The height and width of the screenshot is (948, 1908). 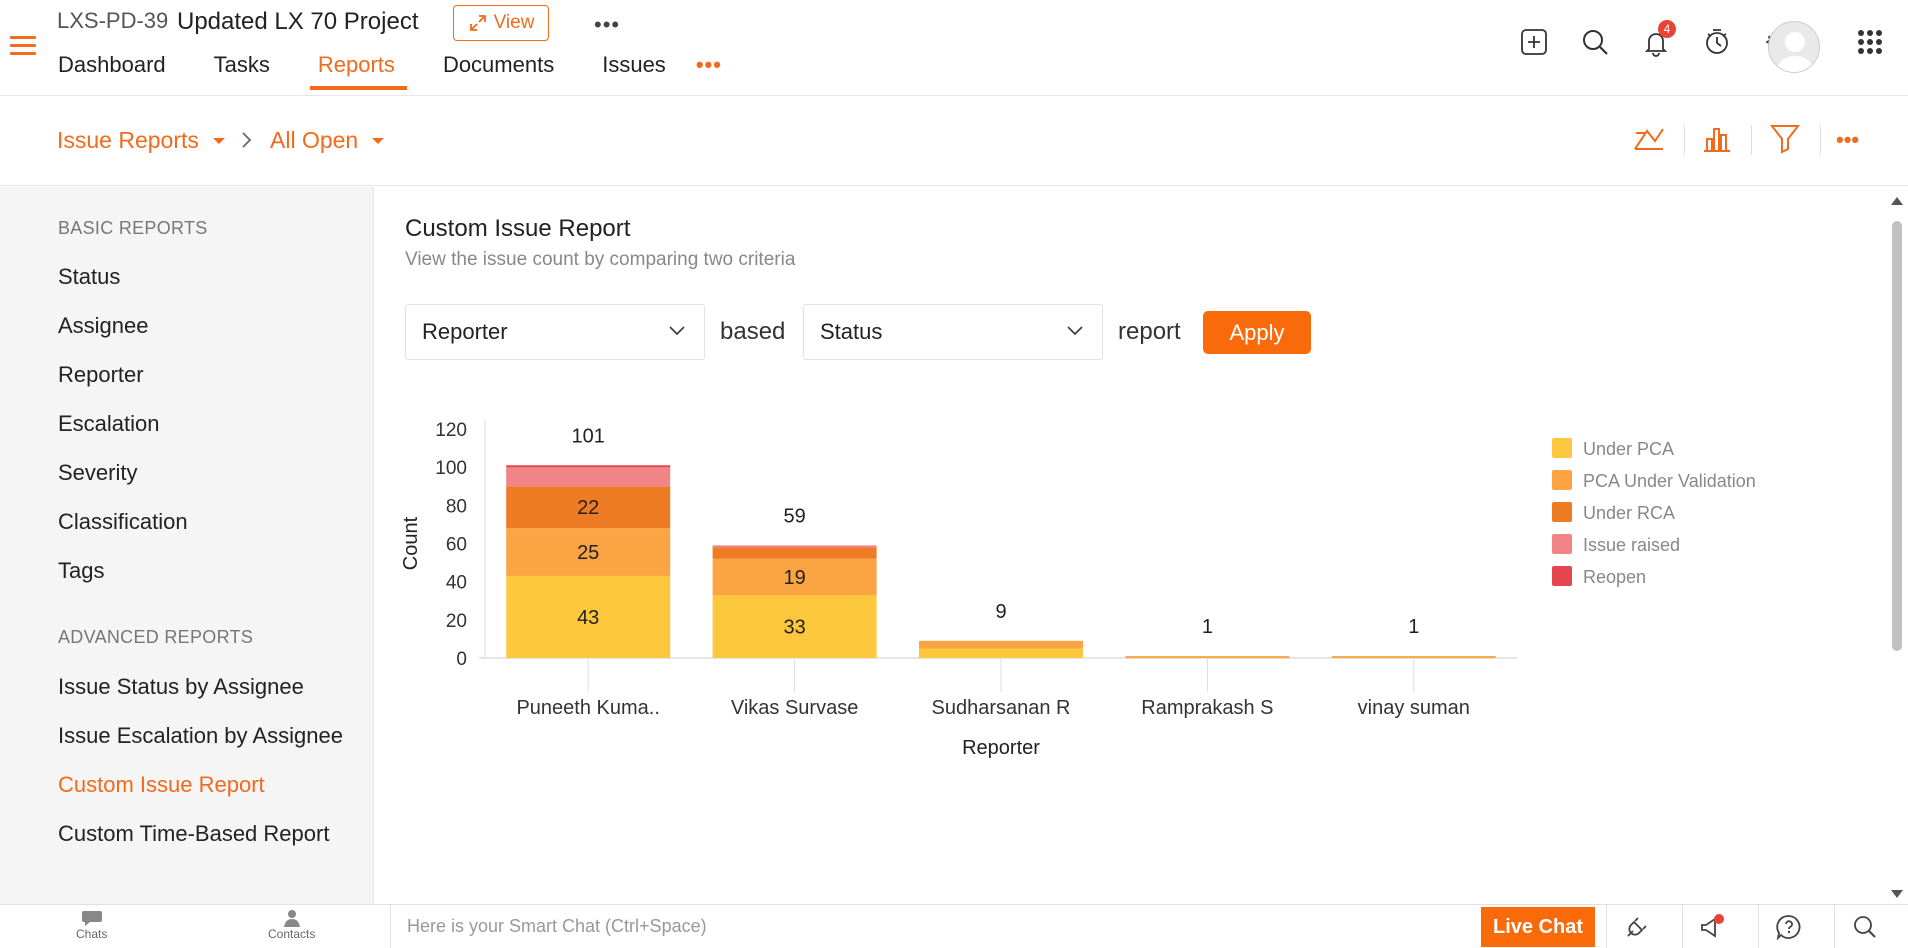 What do you see at coordinates (794, 516) in the screenshot?
I see `bar-total-label: 59` at bounding box center [794, 516].